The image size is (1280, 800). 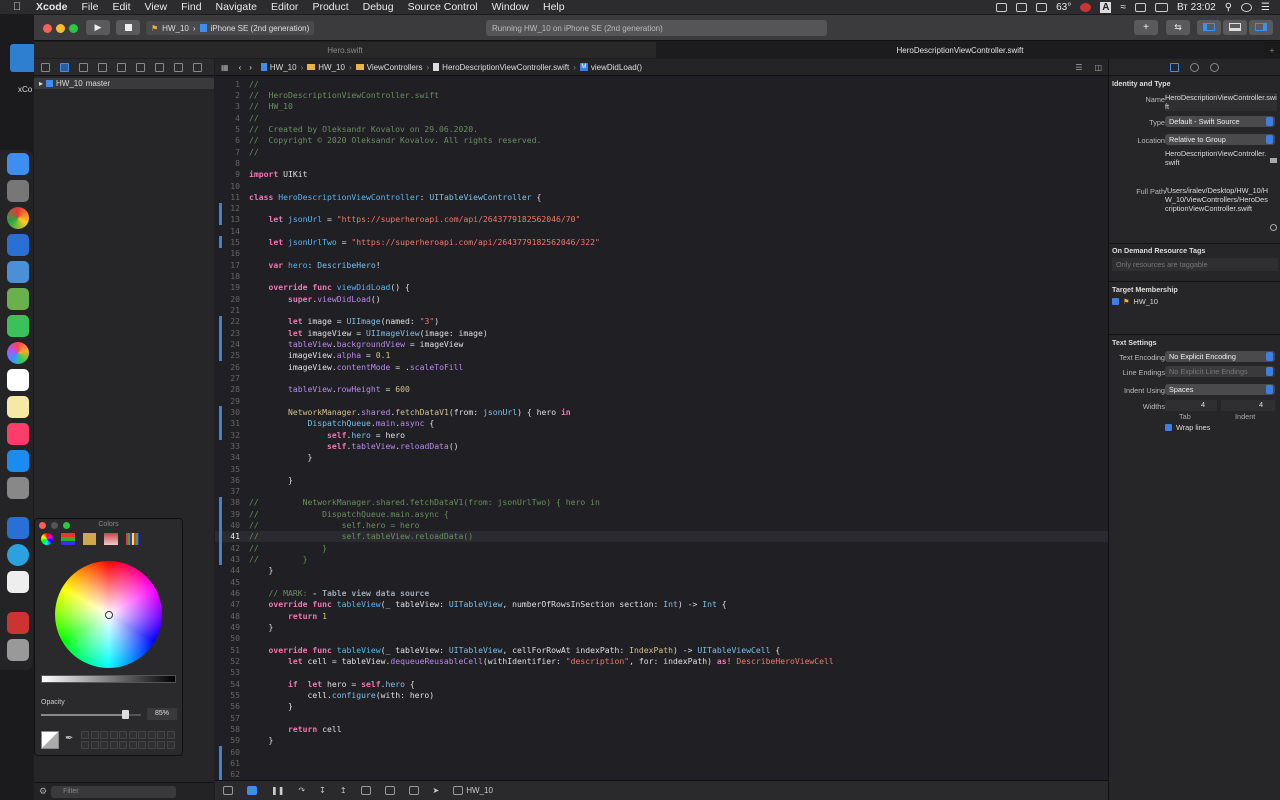 I want to click on stop-button, so click(x=128, y=27).